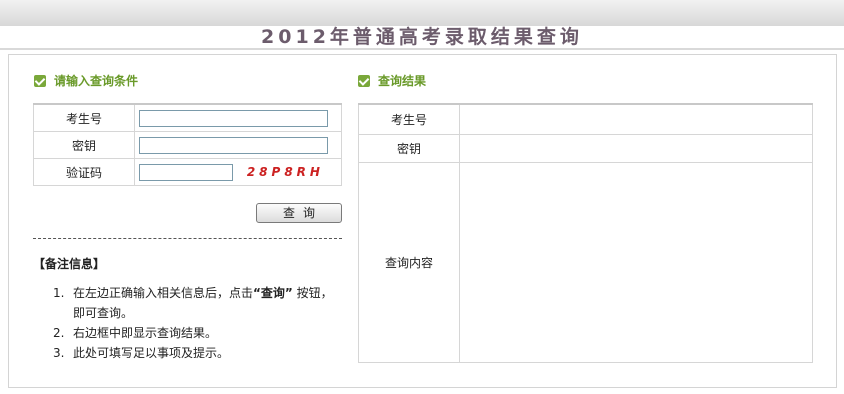 Image resolution: width=844 pixels, height=394 pixels. I want to click on notes-title: 【备注信息】, so click(69, 264).